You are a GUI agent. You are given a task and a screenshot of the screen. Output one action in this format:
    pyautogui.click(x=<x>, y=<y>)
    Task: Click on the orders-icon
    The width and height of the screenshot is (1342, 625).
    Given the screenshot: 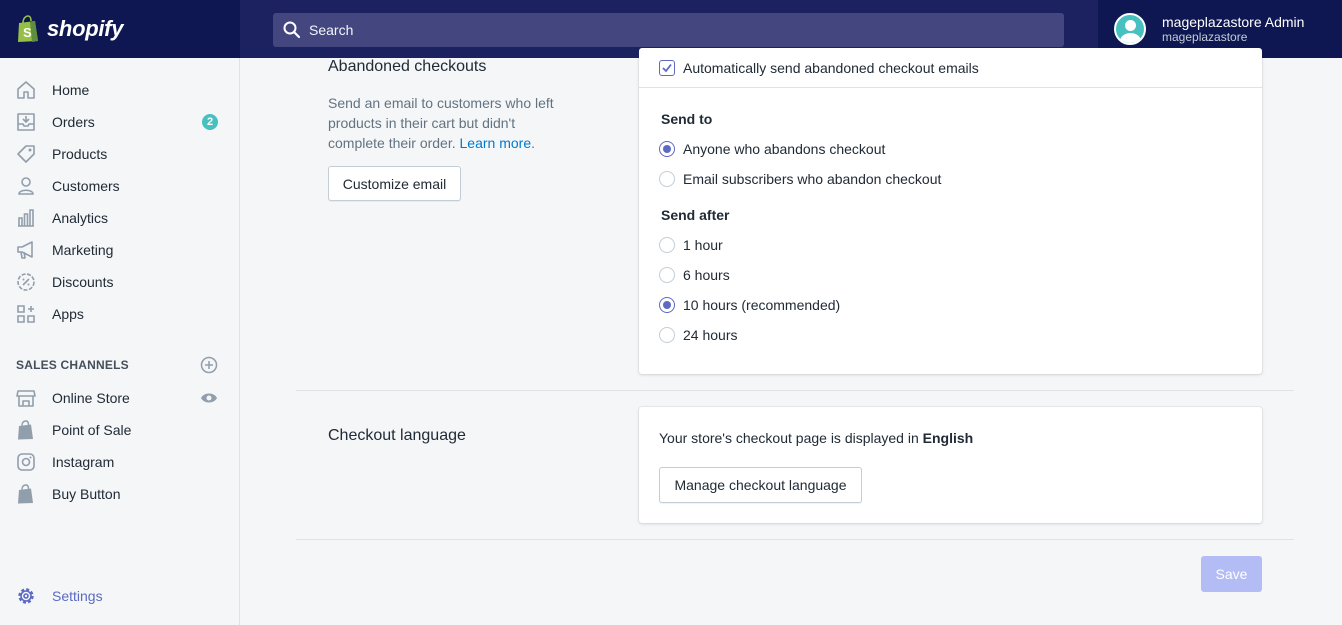 What is the action you would take?
    pyautogui.click(x=26, y=122)
    